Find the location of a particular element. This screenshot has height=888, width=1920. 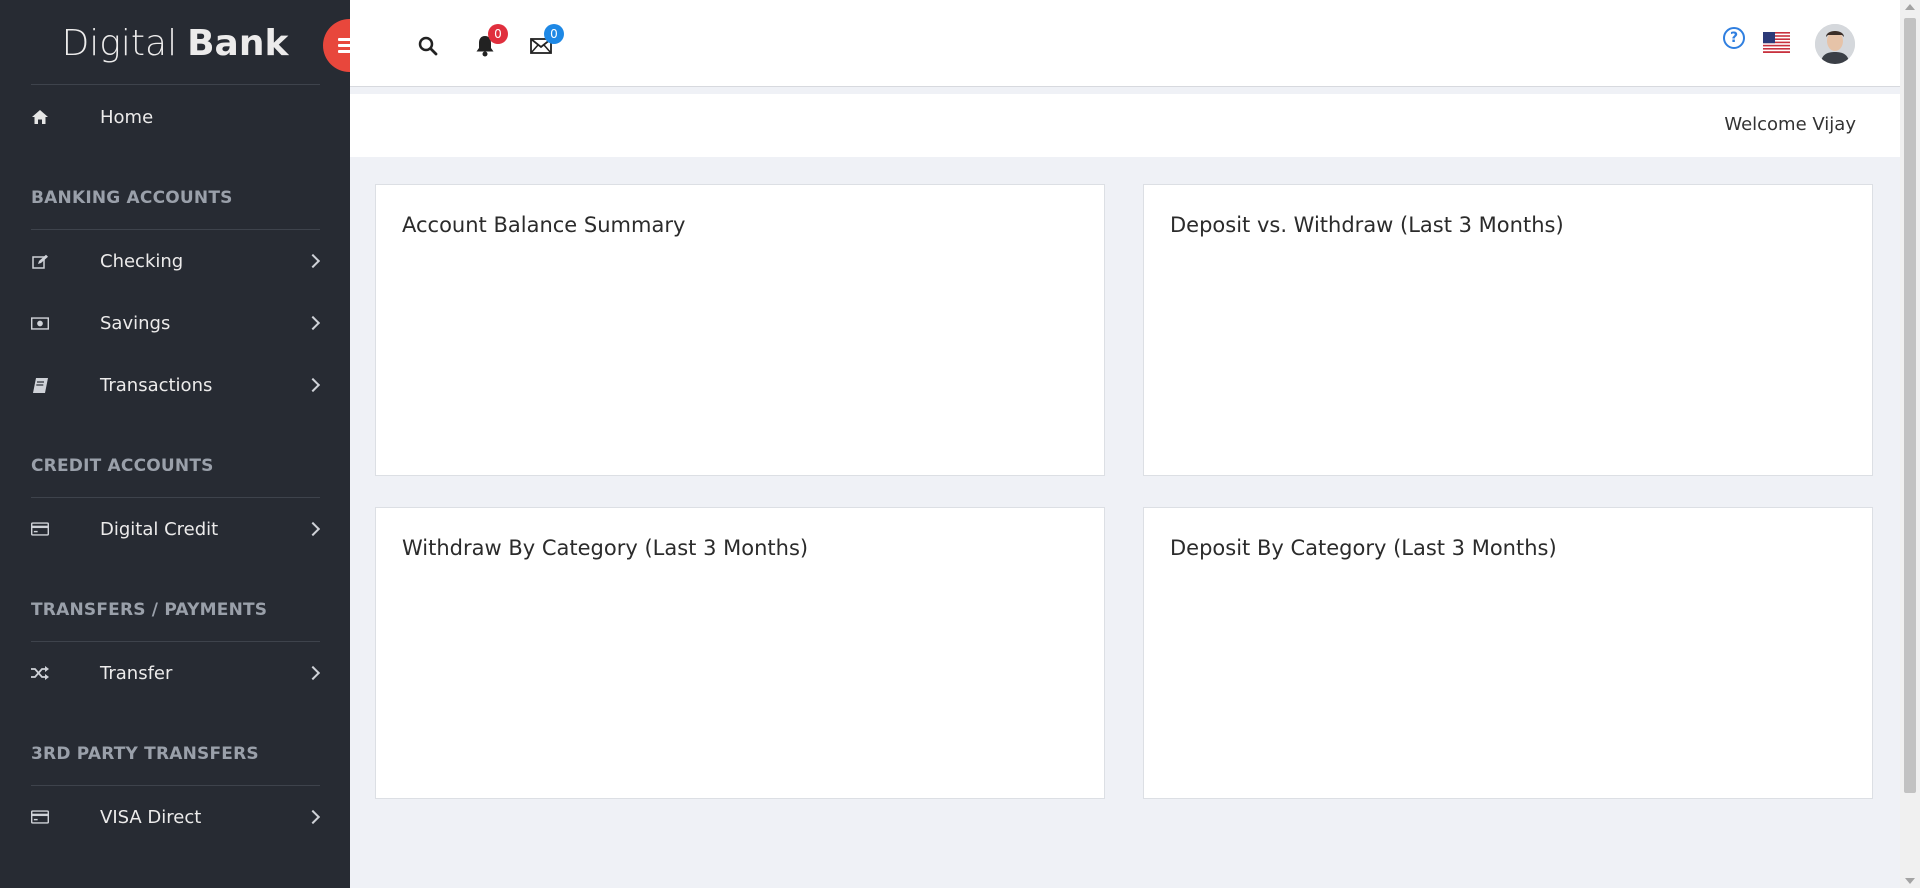

card-title: Withdraw By Category (Last 3 Months) is located at coordinates (605, 548).